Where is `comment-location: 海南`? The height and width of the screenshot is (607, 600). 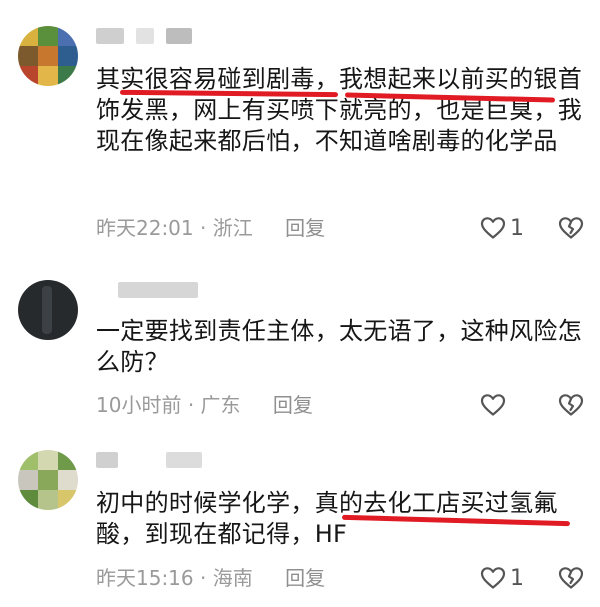
comment-location: 海南 is located at coordinates (232, 578).